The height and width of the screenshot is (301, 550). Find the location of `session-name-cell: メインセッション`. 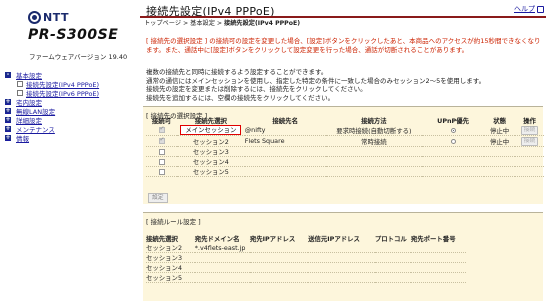

session-name-cell: メインセッション is located at coordinates (211, 130).